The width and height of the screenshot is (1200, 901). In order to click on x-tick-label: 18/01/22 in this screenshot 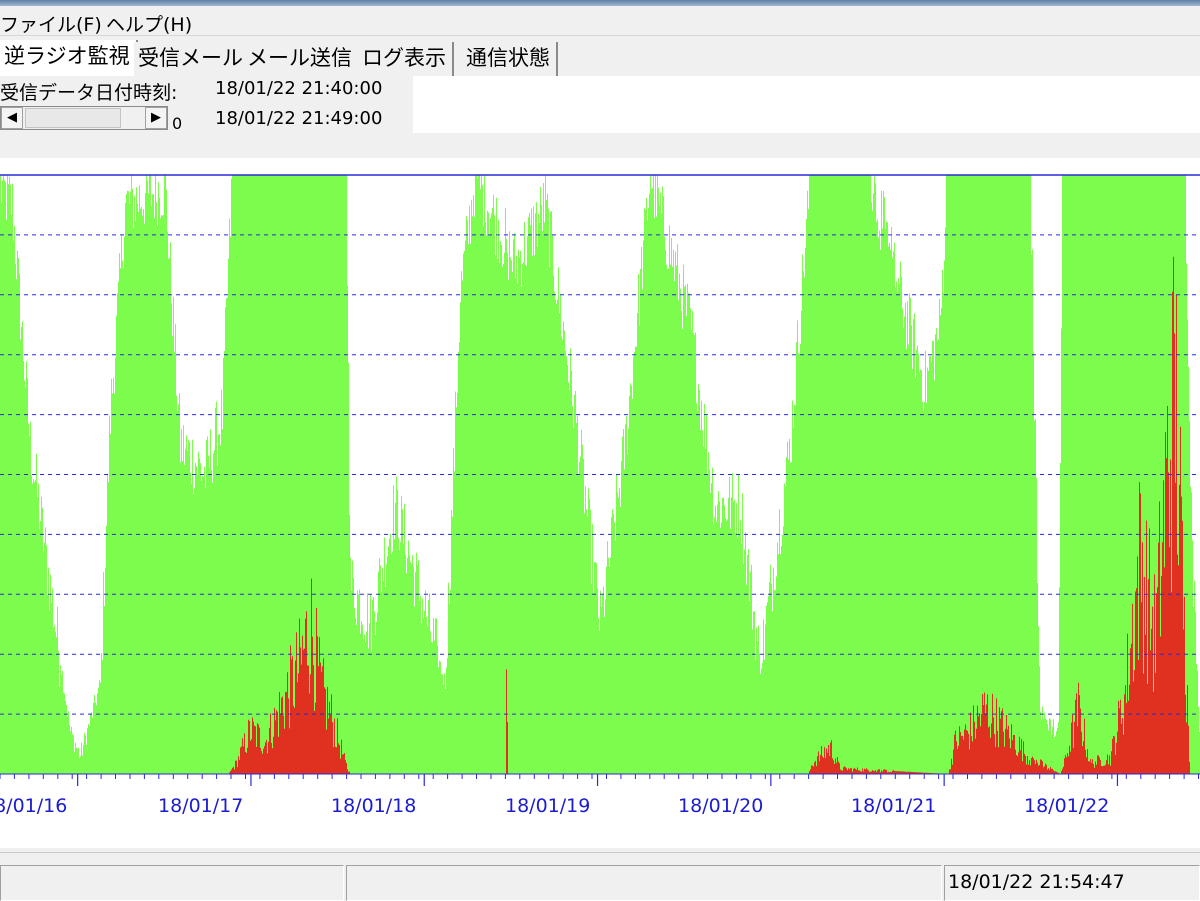, I will do `click(1066, 806)`.